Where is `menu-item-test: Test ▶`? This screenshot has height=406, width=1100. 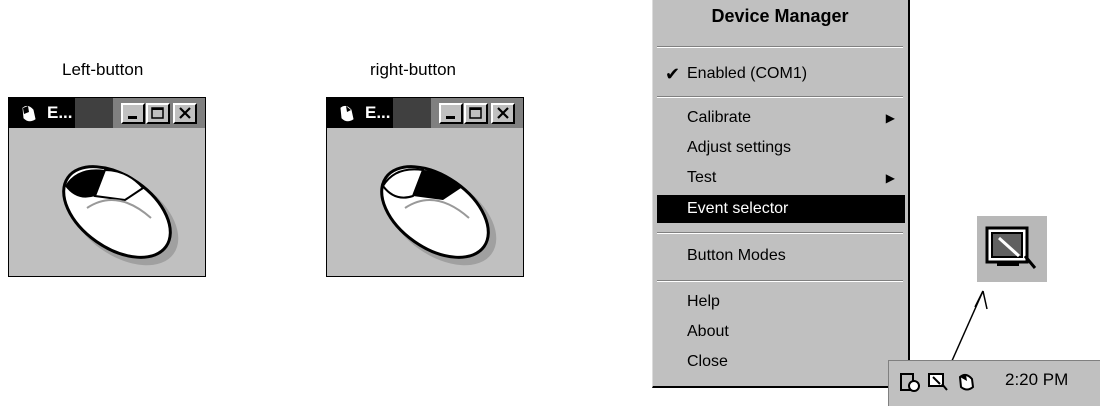
menu-item-test: Test ▶ is located at coordinates (781, 178).